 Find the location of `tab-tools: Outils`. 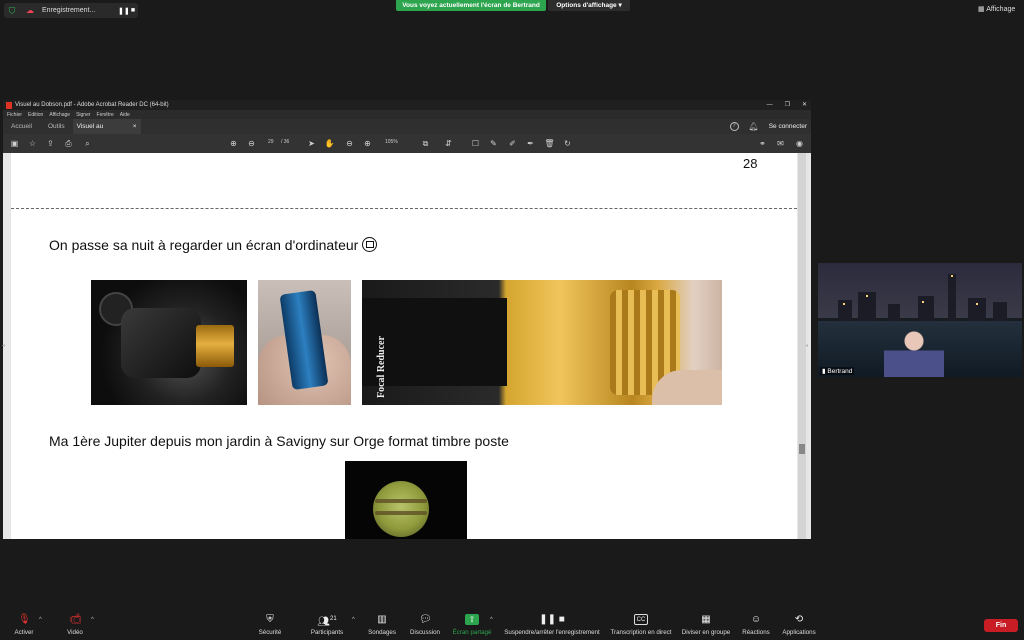

tab-tools: Outils is located at coordinates (56, 126).